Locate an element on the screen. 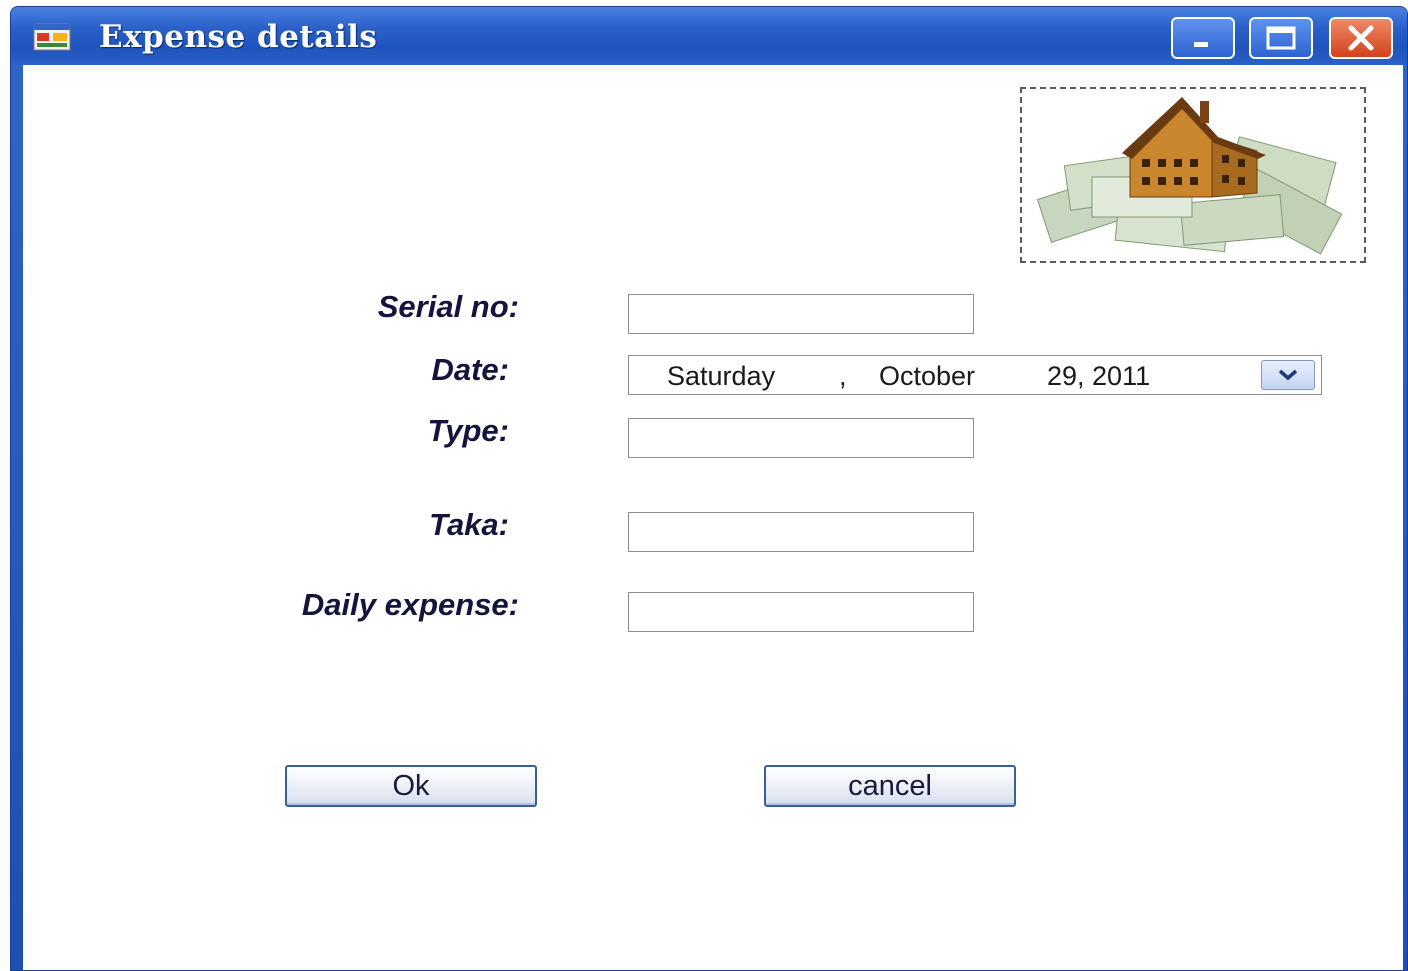  maximize-button is located at coordinates (1281, 38).